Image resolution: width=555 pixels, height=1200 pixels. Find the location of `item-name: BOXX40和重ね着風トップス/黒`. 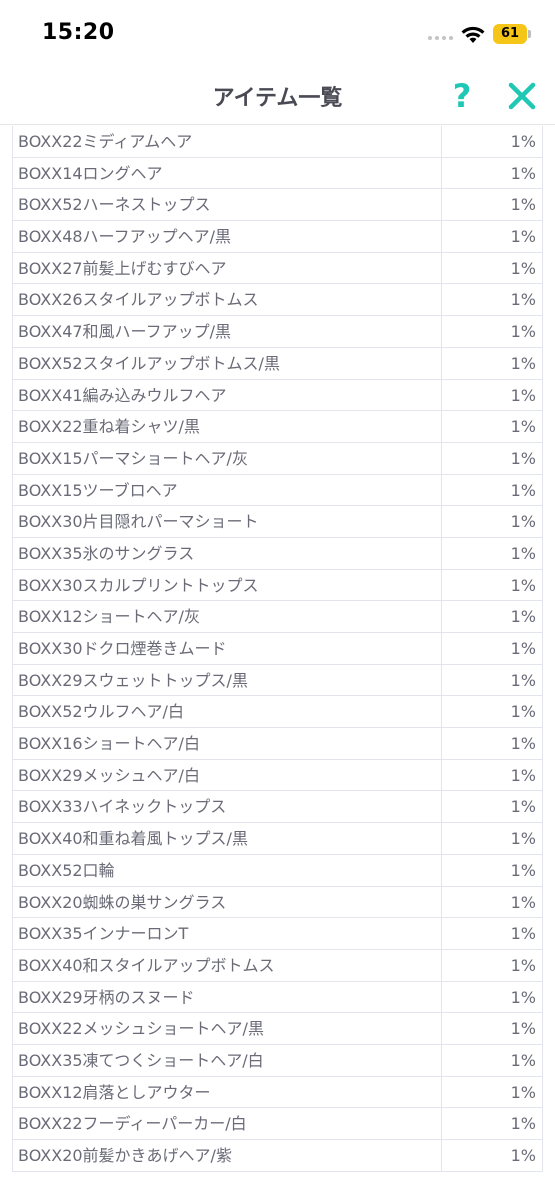

item-name: BOXX40和重ね着風トップス/黒 is located at coordinates (227, 838).